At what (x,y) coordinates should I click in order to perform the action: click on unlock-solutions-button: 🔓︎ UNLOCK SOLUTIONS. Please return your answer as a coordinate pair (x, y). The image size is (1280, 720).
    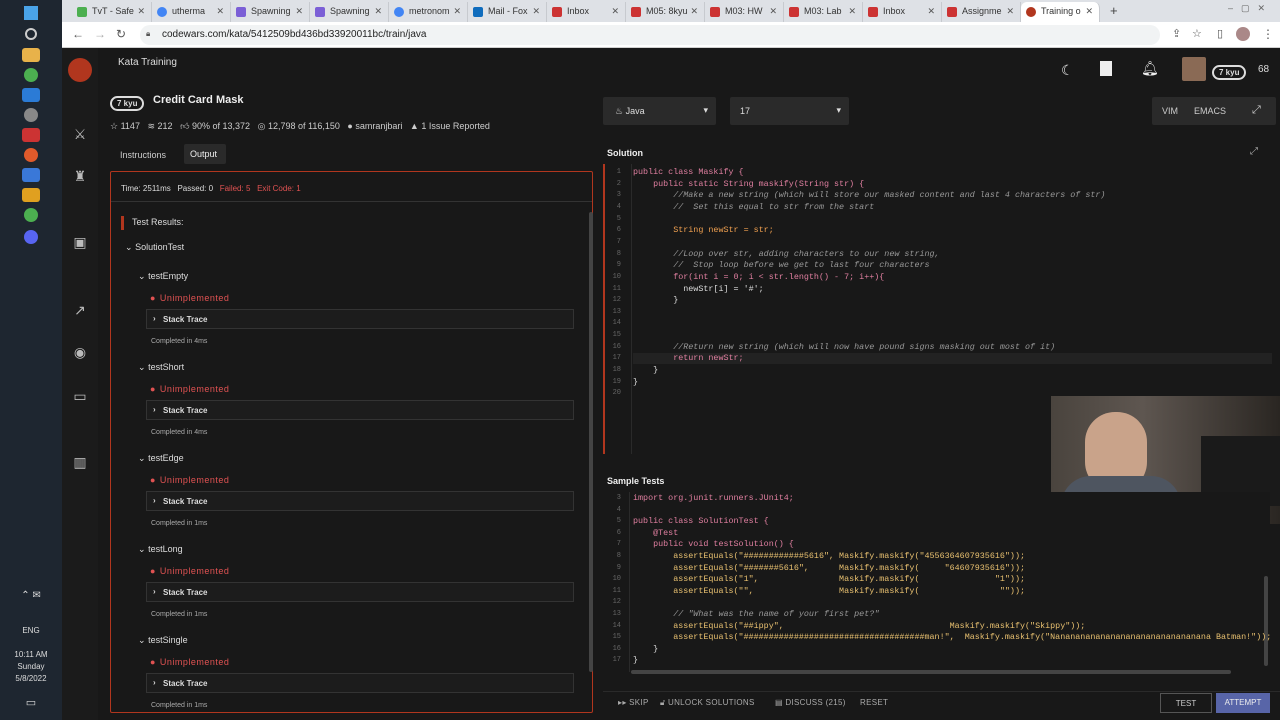
    Looking at the image, I should click on (707, 703).